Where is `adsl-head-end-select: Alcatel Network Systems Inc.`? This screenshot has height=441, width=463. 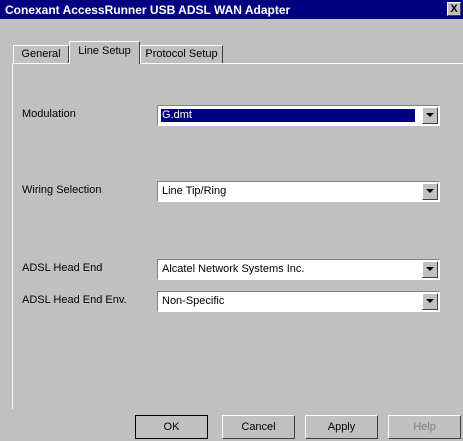
adsl-head-end-select: Alcatel Network Systems Inc. is located at coordinates (298, 269).